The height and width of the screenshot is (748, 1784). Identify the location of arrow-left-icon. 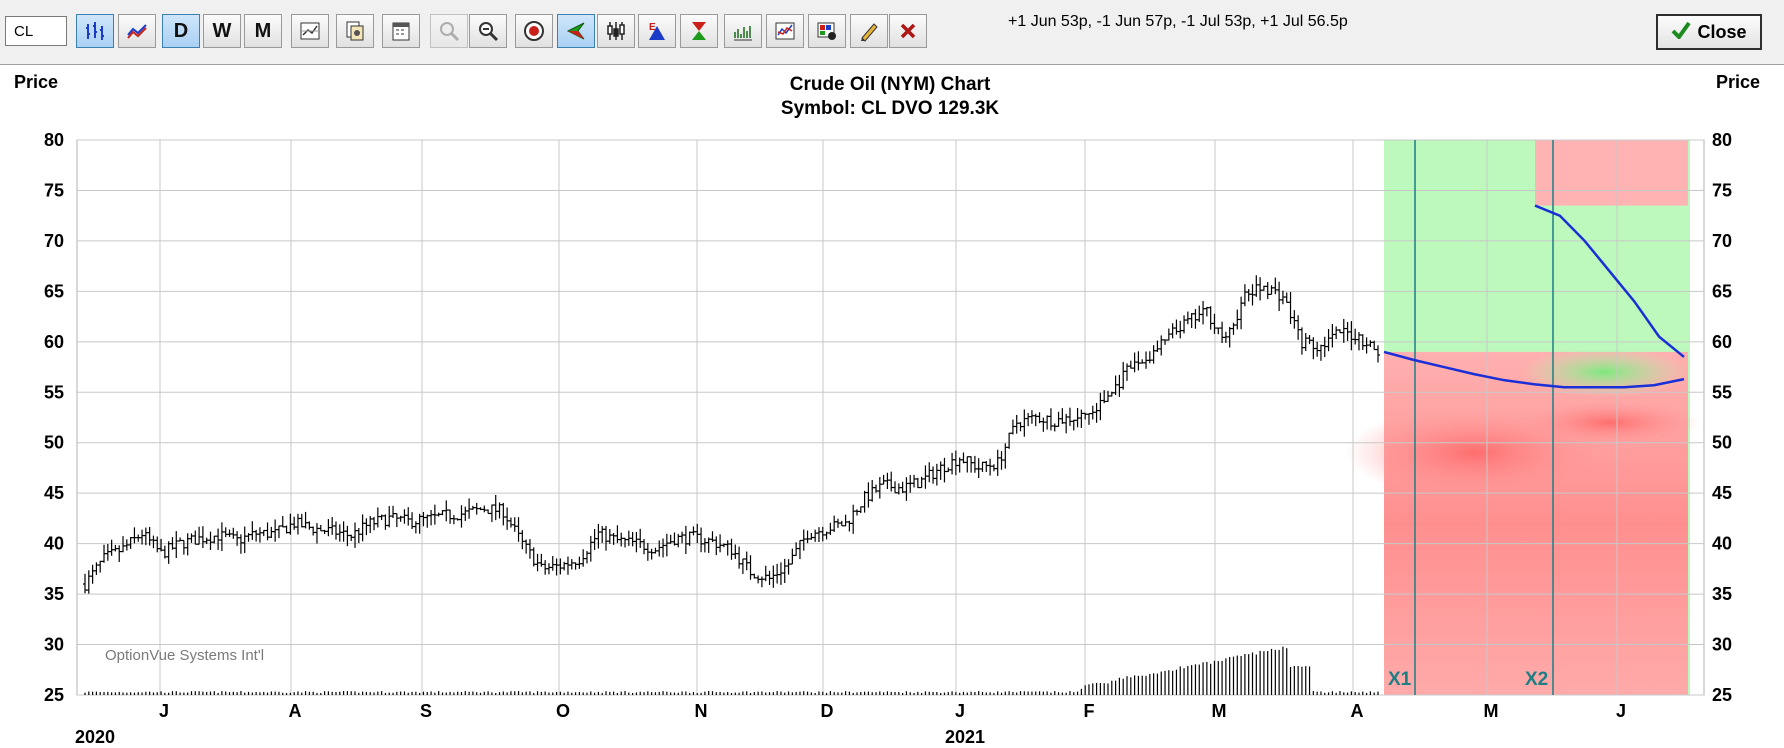
(576, 31).